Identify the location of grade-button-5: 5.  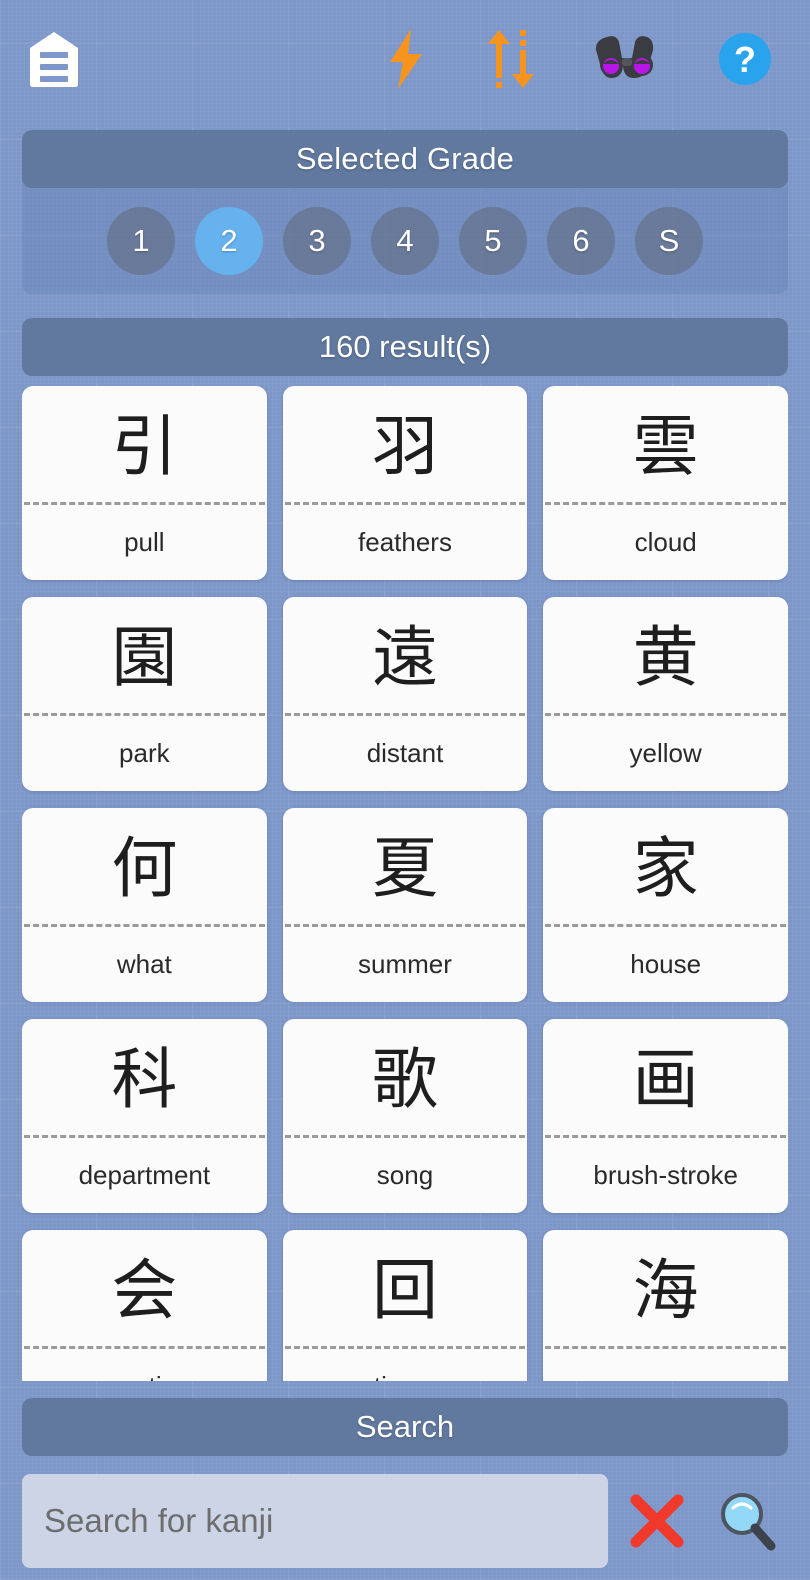
(493, 241).